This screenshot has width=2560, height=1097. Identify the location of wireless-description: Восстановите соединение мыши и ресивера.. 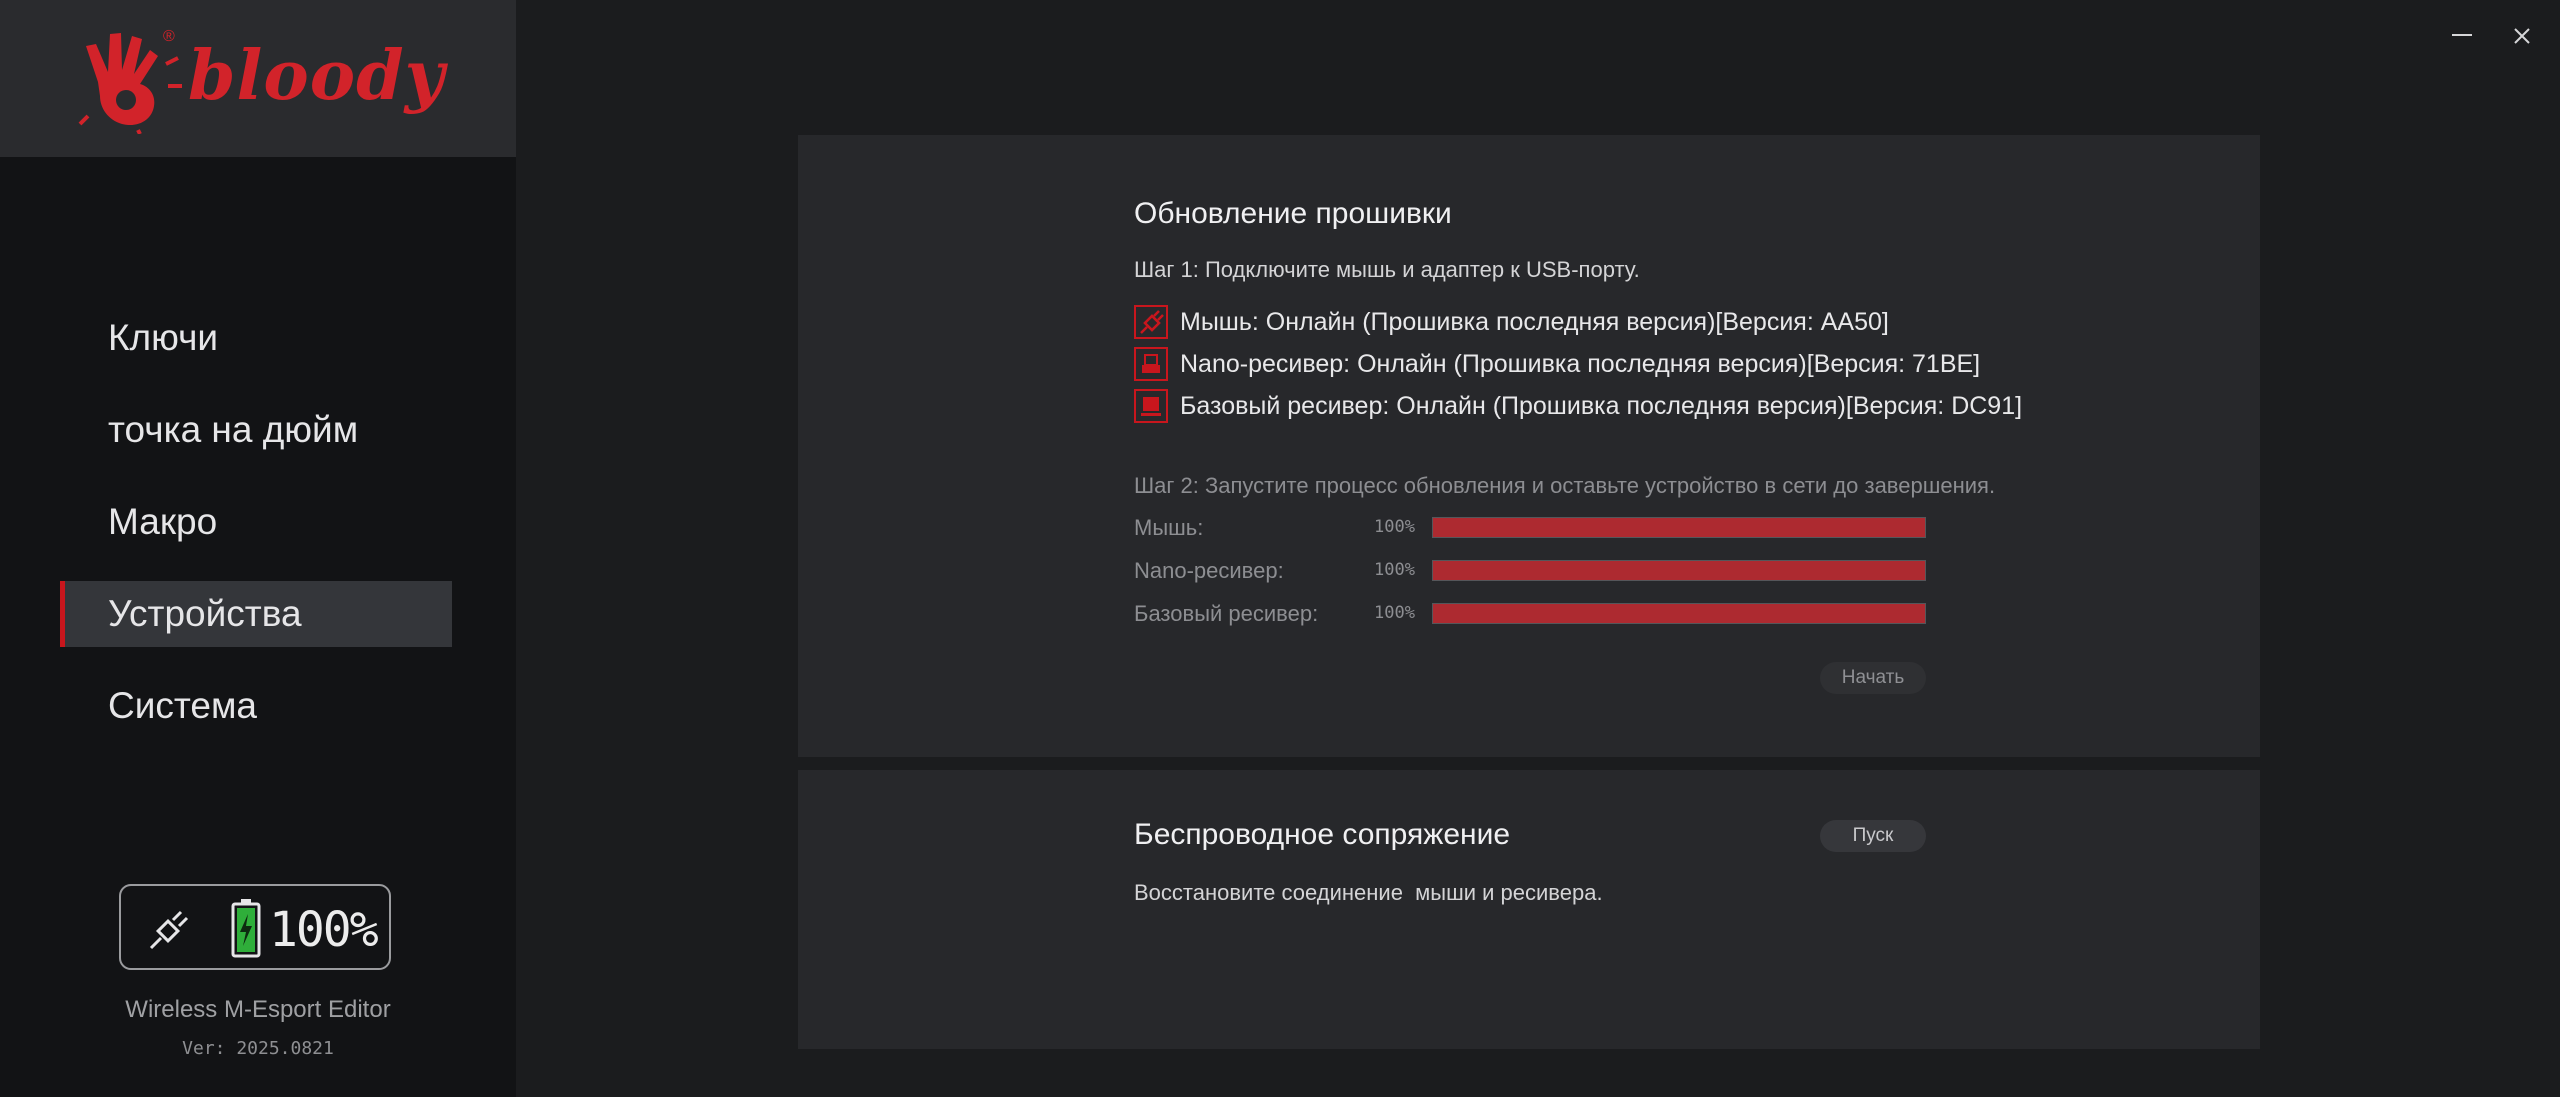
(1368, 892).